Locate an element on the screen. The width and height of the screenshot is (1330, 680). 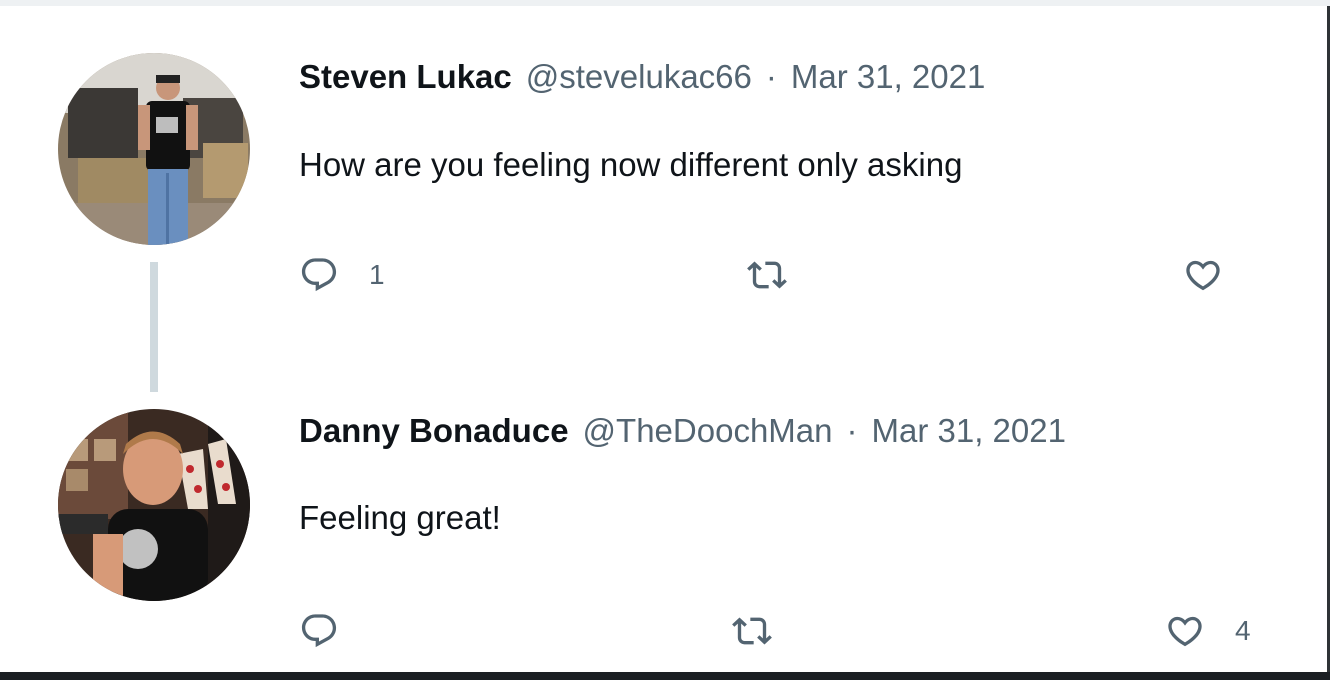
display-name: Steven Lukac is located at coordinates (405, 76).